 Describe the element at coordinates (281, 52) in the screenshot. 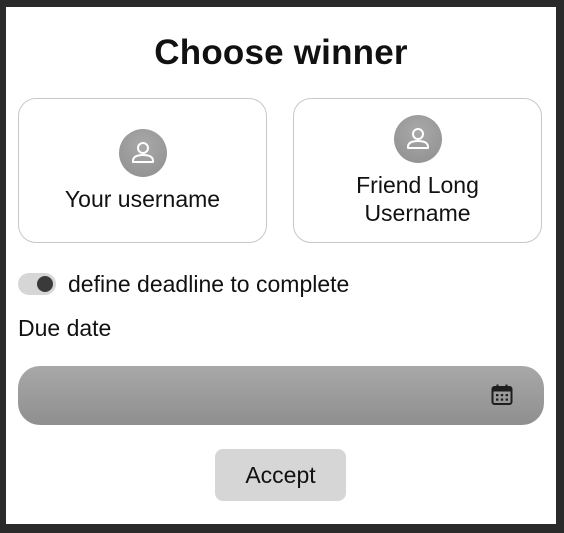

I see `dialog-title: Choose winner` at that location.